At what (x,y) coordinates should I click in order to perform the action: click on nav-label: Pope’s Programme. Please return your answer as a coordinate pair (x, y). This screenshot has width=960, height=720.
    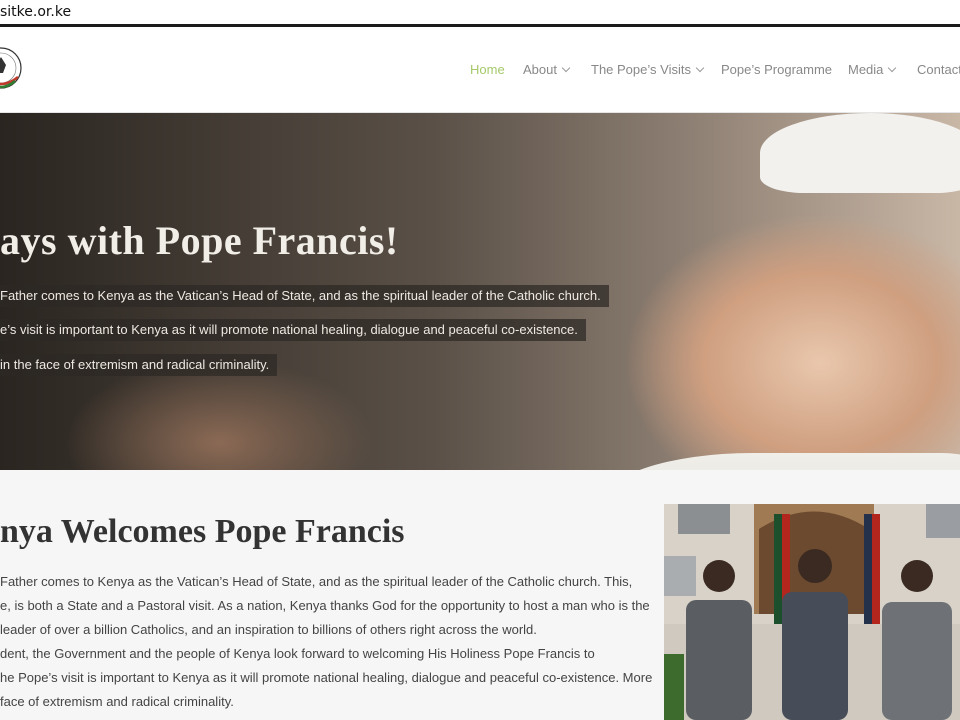
    Looking at the image, I should click on (777, 69).